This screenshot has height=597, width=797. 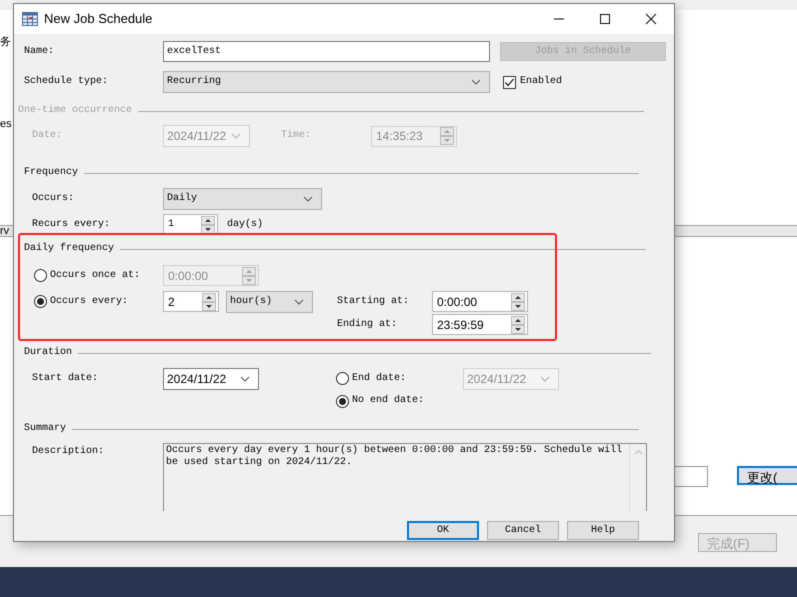 What do you see at coordinates (242, 199) in the screenshot?
I see `occurs-dropdown: Daily` at bounding box center [242, 199].